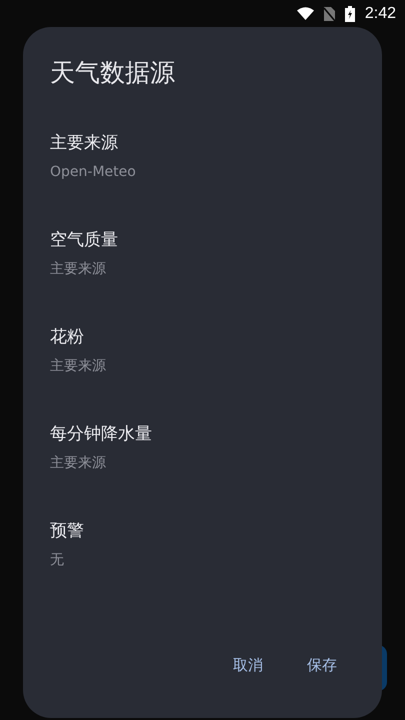  What do you see at coordinates (322, 665) in the screenshot?
I see `dialog-button: 保存` at bounding box center [322, 665].